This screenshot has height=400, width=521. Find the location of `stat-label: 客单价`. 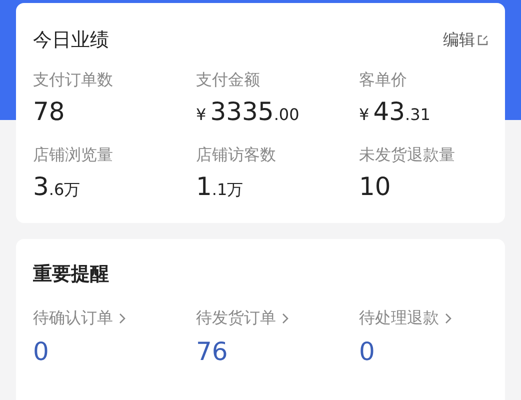

stat-label: 客单价 is located at coordinates (383, 80).